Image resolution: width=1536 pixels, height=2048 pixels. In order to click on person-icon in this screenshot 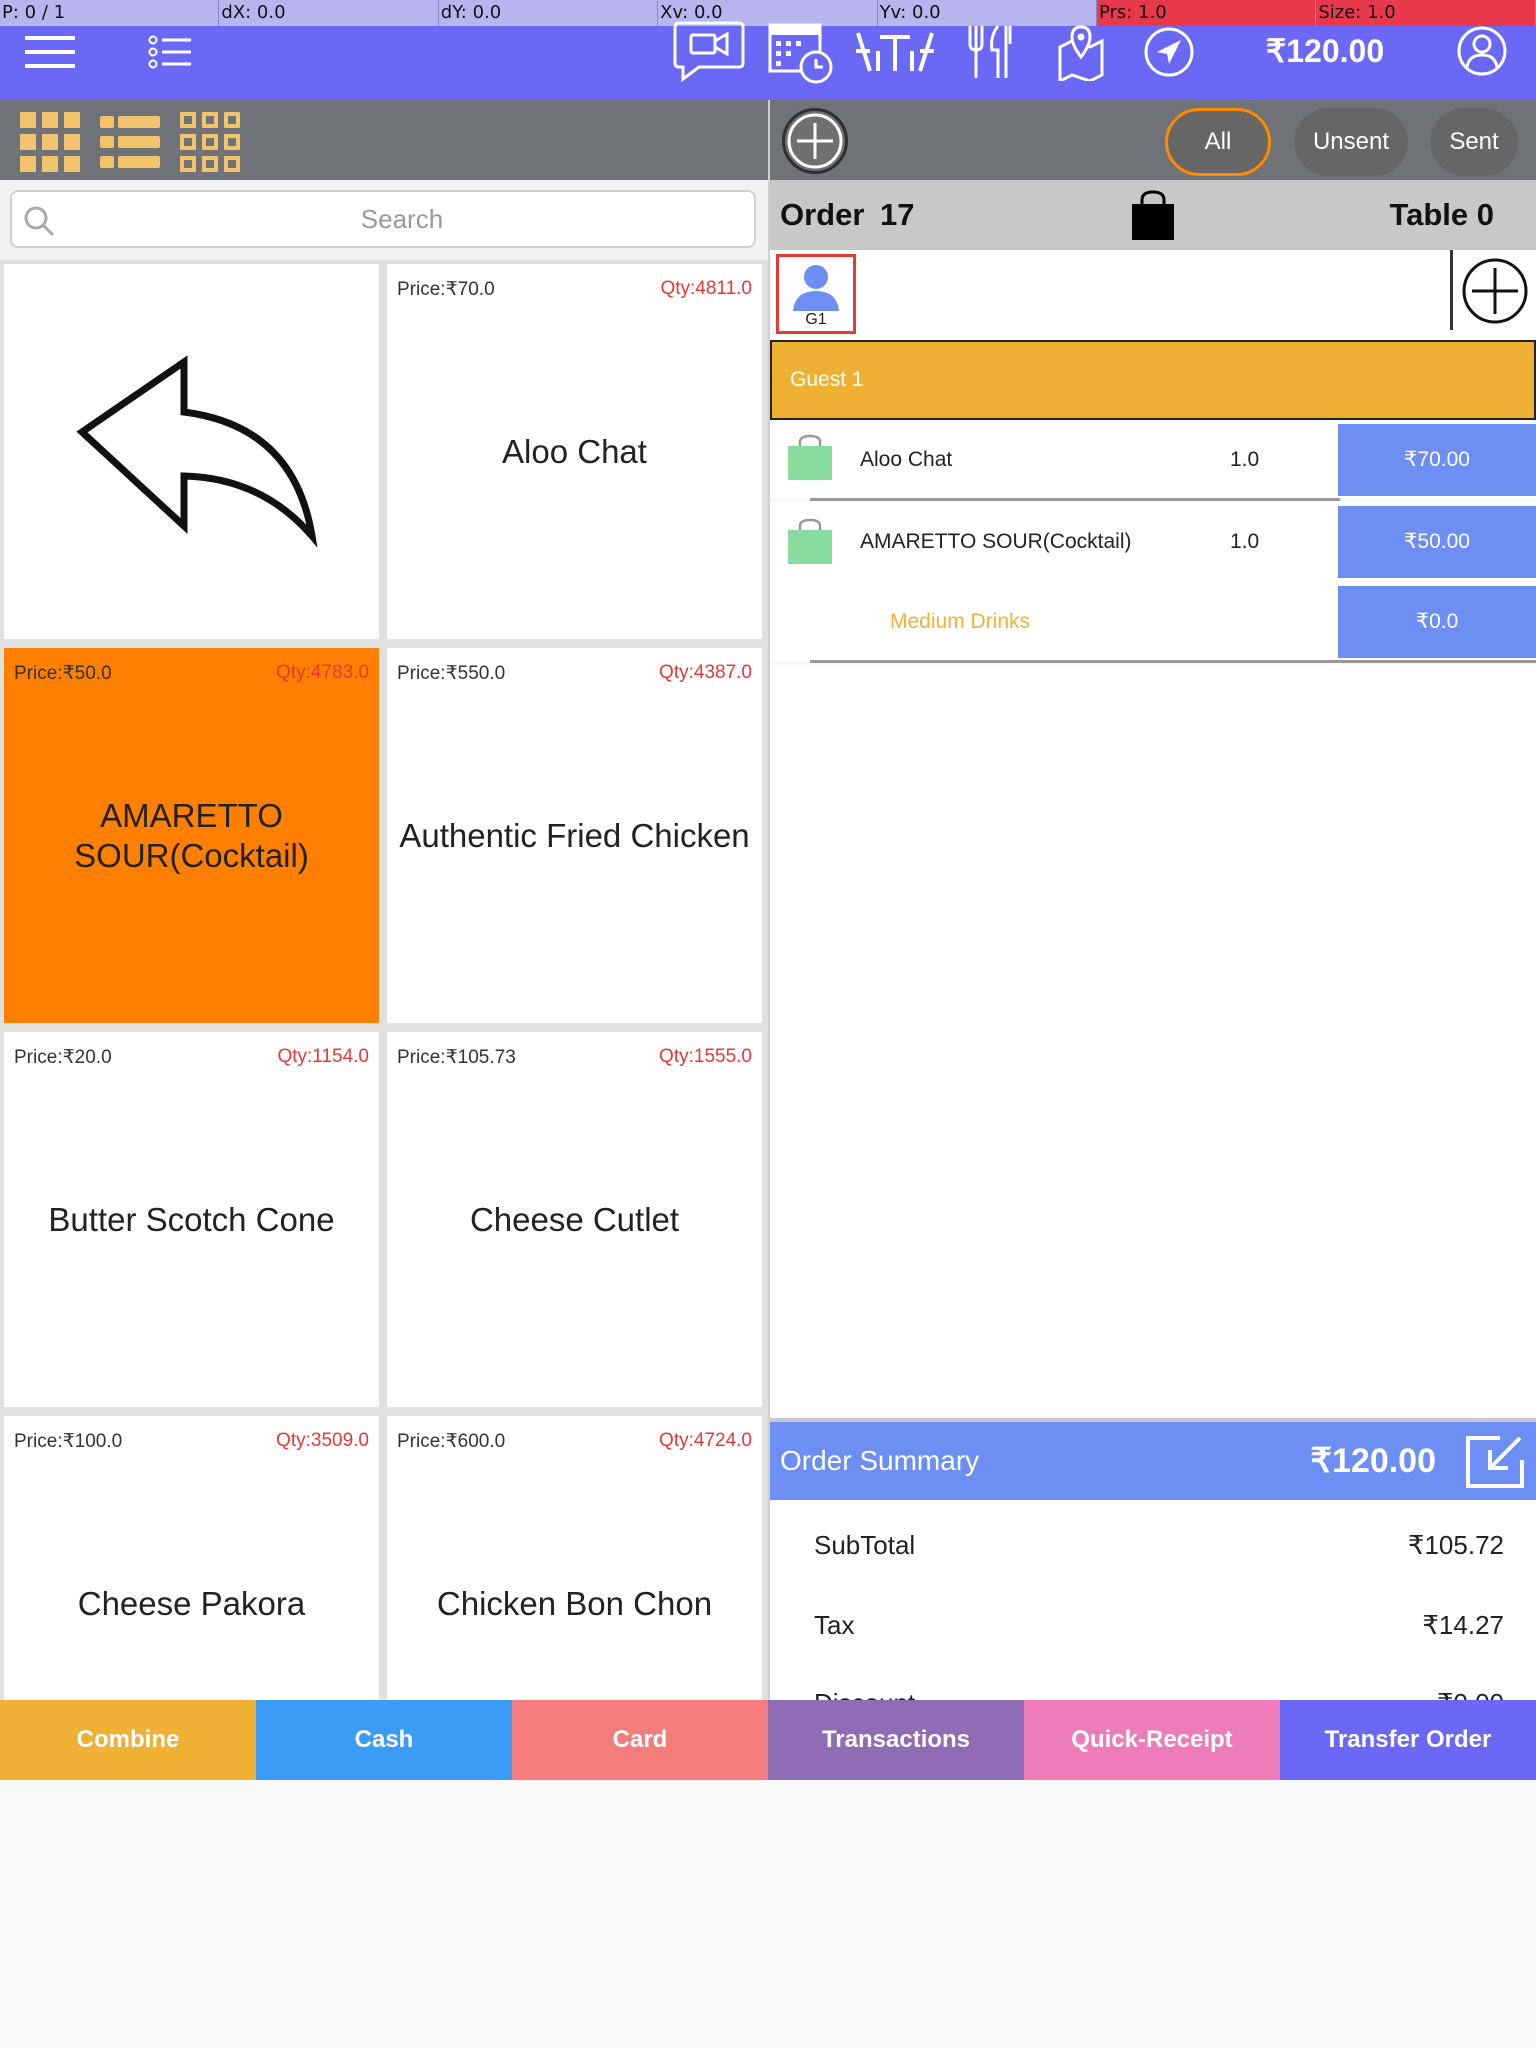, I will do `click(816, 288)`.